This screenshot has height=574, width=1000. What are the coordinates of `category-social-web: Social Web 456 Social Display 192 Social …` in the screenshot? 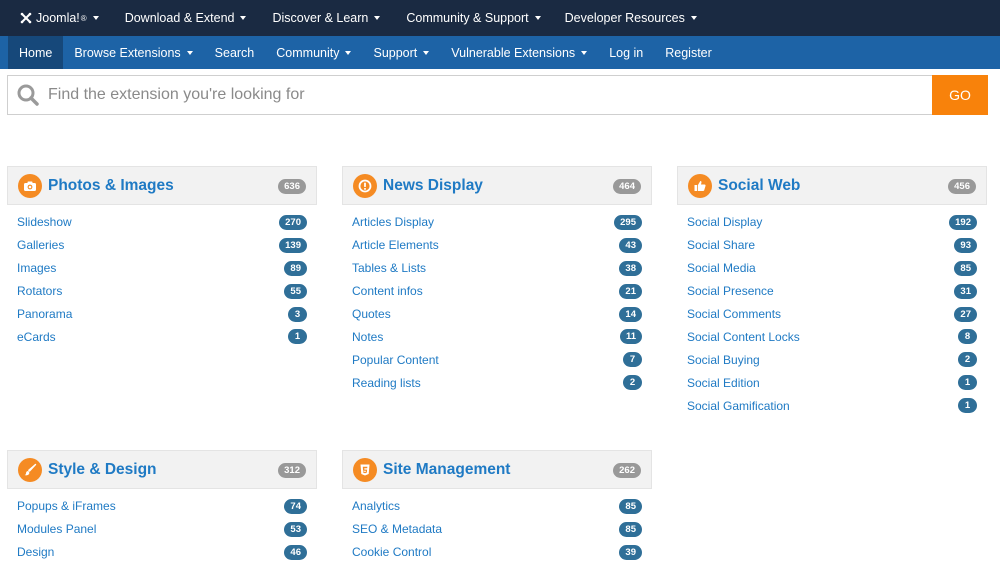 It's located at (832, 291).